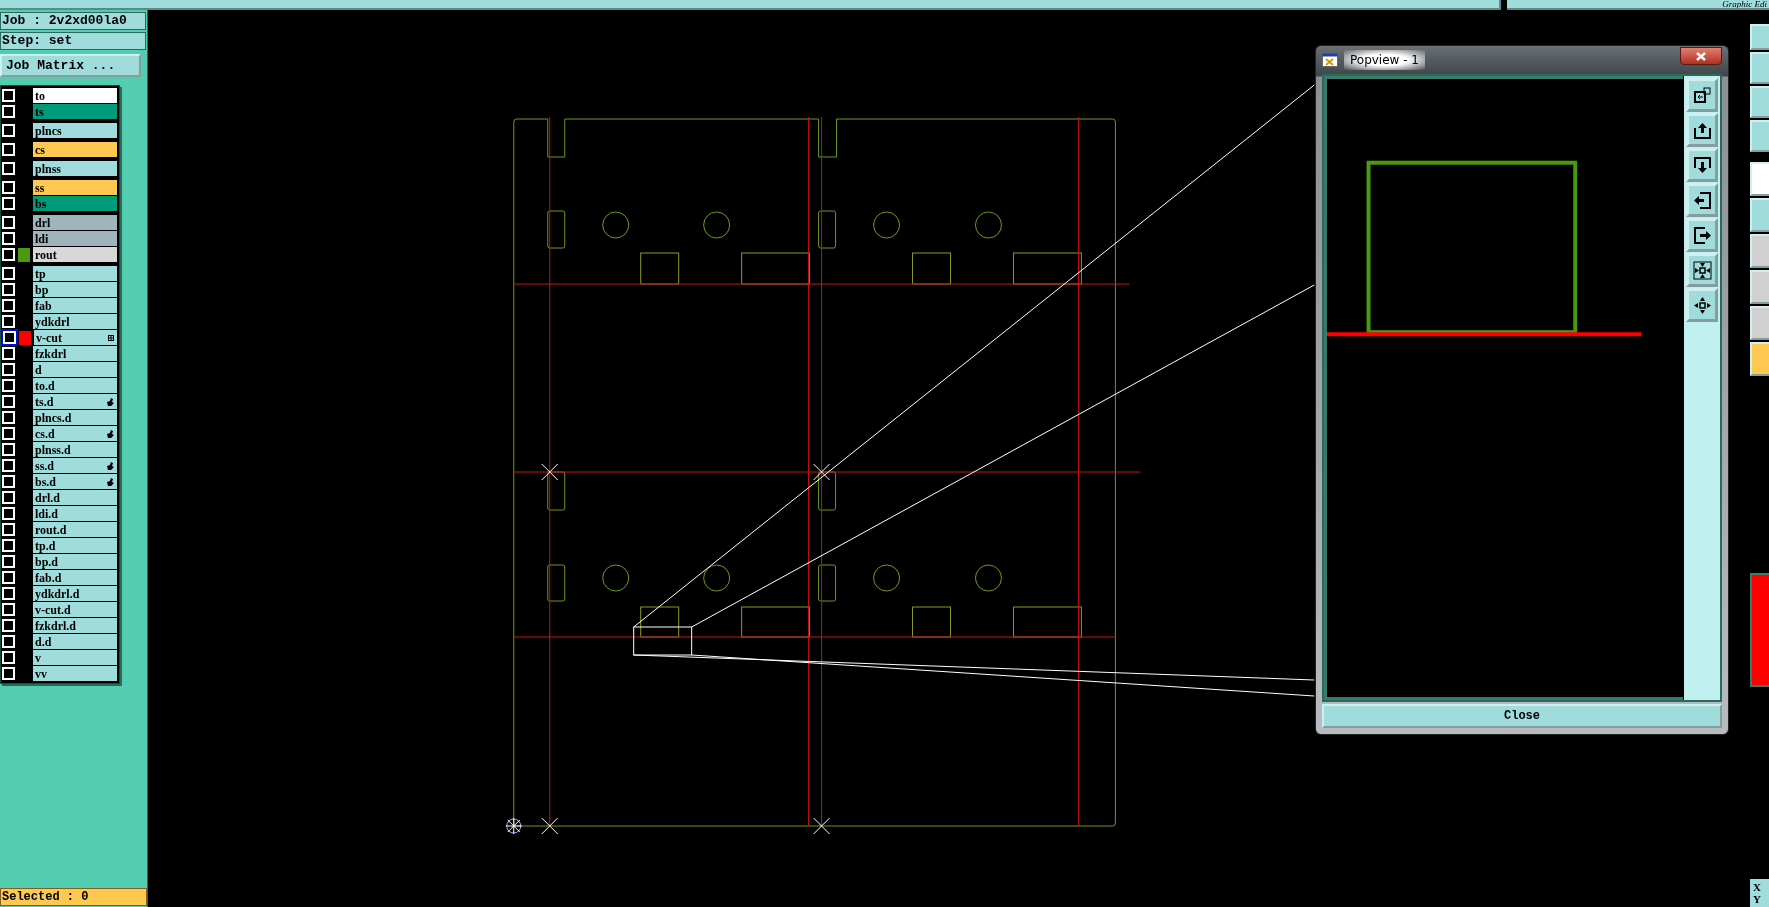  Describe the element at coordinates (75, 481) in the screenshot. I see `layer-name: bs.d` at that location.